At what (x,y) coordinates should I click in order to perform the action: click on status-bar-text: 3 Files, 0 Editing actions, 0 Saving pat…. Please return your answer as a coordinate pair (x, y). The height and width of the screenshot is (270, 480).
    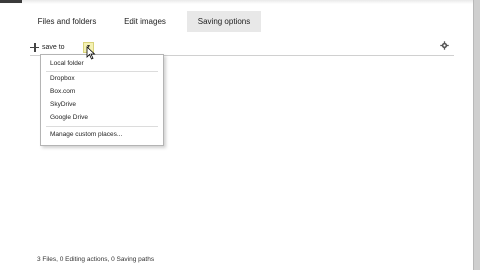
    Looking at the image, I should click on (96, 259).